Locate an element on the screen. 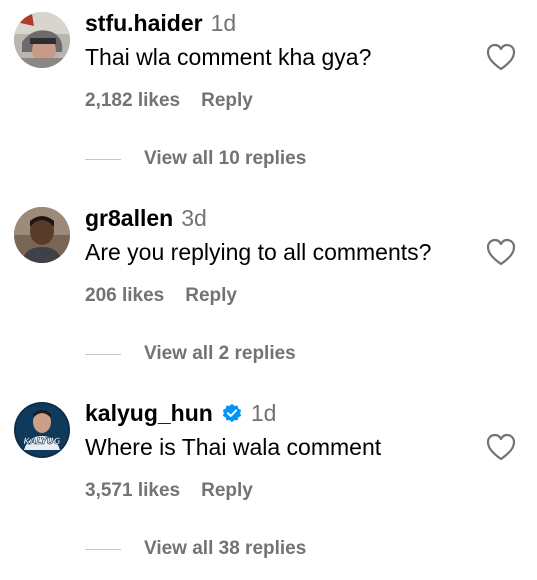 This screenshot has width=537, height=580. timestamp: 3d is located at coordinates (194, 218).